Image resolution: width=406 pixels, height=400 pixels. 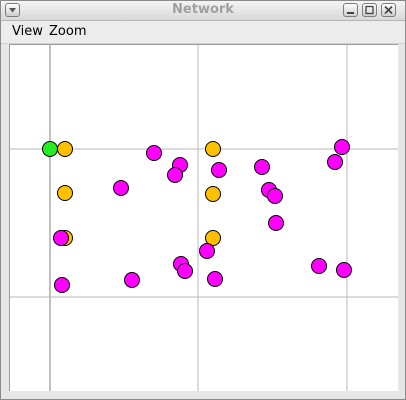 I want to click on graph-node-green, so click(x=50, y=149).